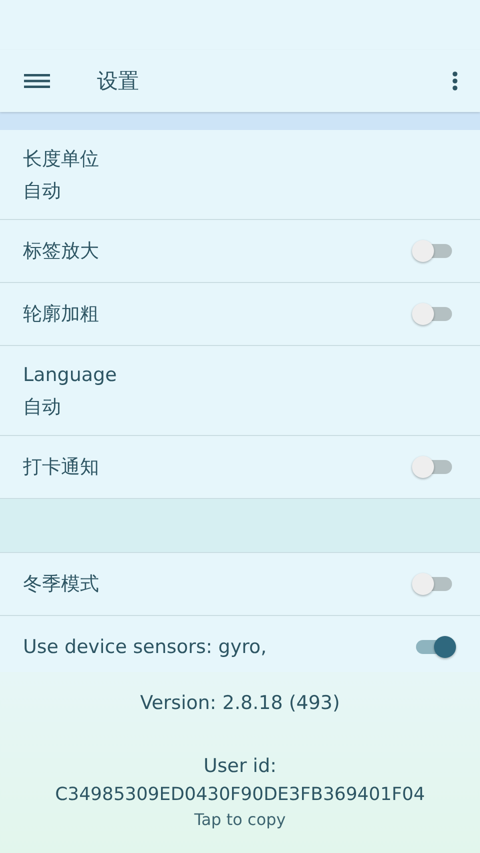  What do you see at coordinates (118, 81) in the screenshot?
I see `screen-title: 设置` at bounding box center [118, 81].